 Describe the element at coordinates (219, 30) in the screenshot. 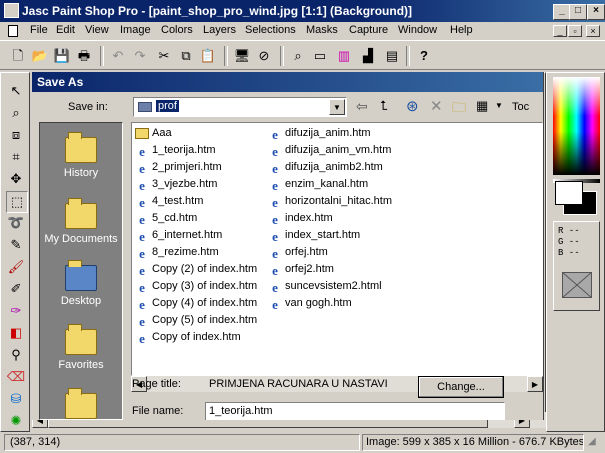

I see `menu-layers: Layers` at that location.